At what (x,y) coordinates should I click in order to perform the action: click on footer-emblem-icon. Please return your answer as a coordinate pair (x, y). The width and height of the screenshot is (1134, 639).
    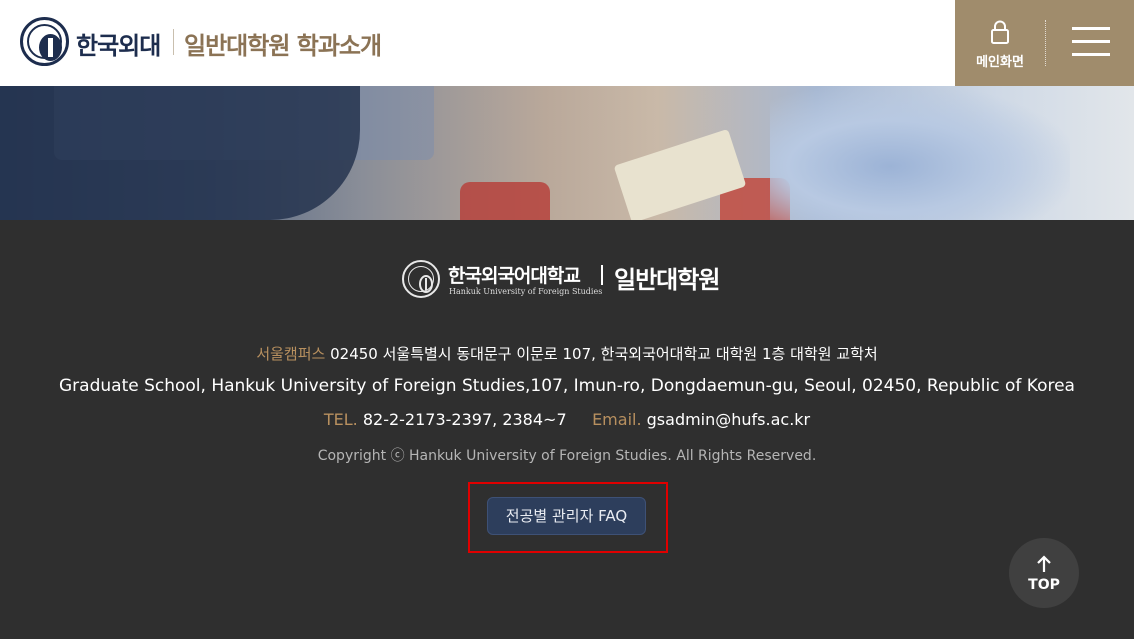
    Looking at the image, I should click on (421, 279).